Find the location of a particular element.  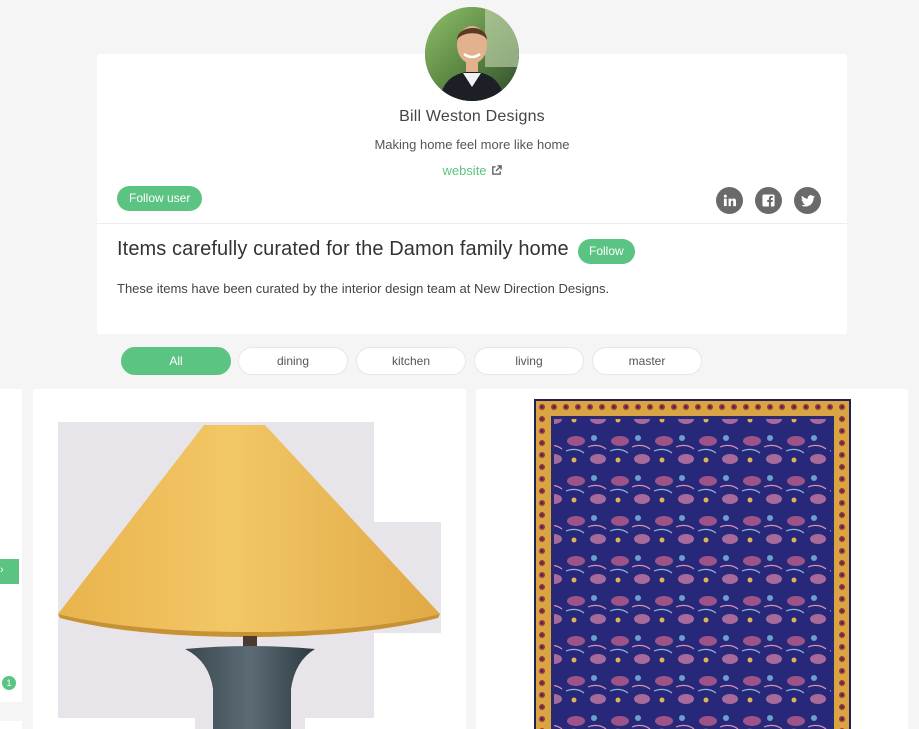

filter-tab-dining: dining is located at coordinates (293, 361).